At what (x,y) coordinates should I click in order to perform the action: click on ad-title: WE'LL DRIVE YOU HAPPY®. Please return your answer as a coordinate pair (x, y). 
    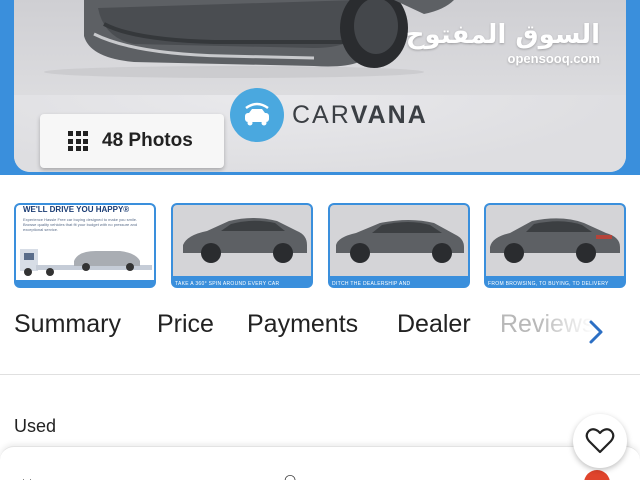
    Looking at the image, I should click on (76, 209).